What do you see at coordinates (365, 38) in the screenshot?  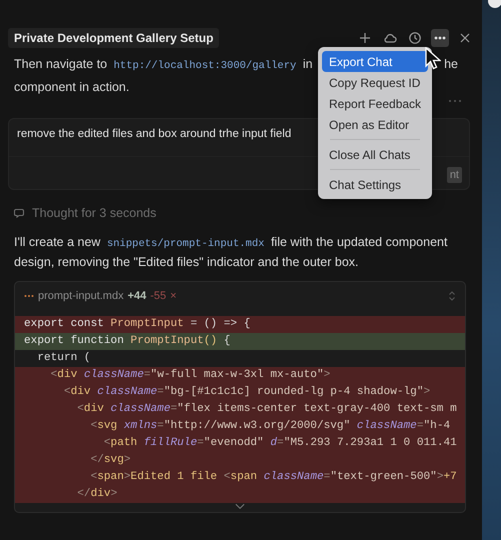 I see `plus-icon` at bounding box center [365, 38].